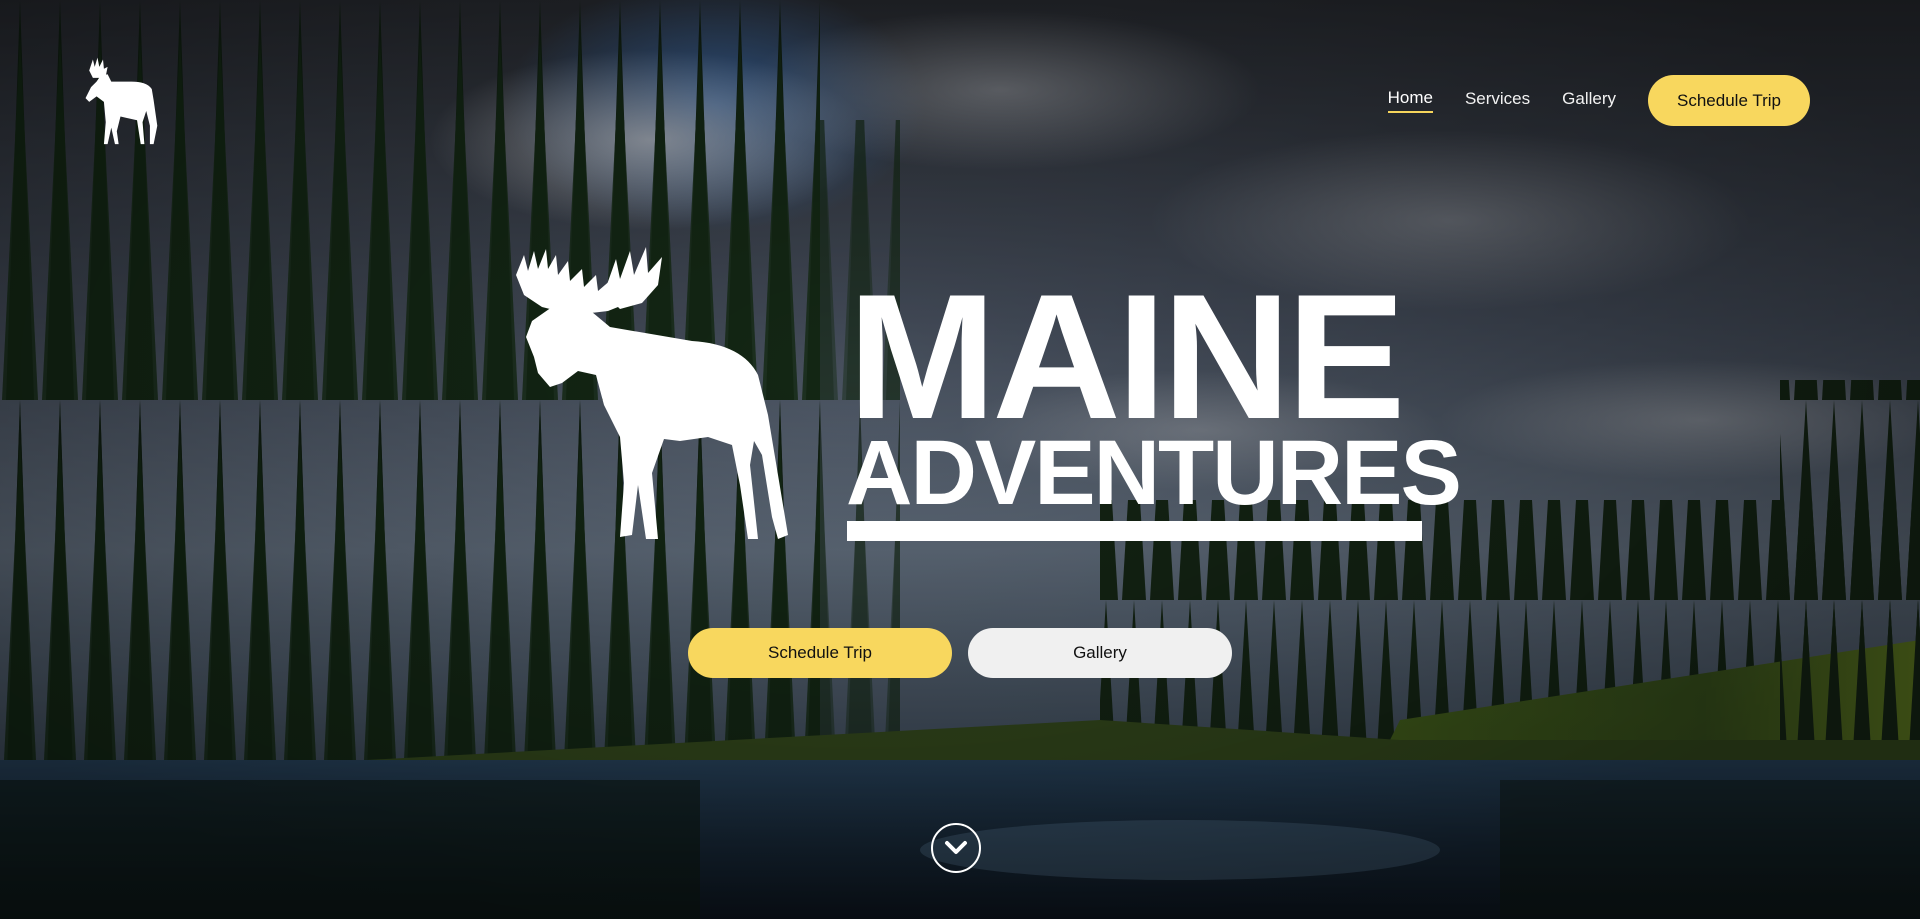 The image size is (1920, 919). I want to click on hero-gallery-button: Gallery, so click(1100, 653).